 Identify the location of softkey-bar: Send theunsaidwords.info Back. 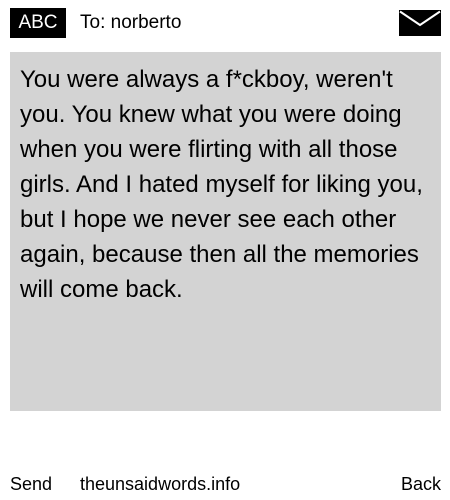
(225, 484).